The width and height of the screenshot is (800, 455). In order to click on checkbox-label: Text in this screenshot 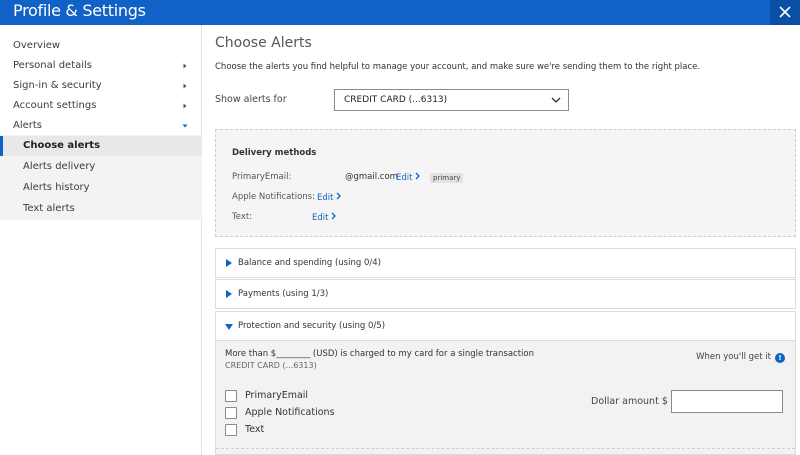, I will do `click(255, 429)`.